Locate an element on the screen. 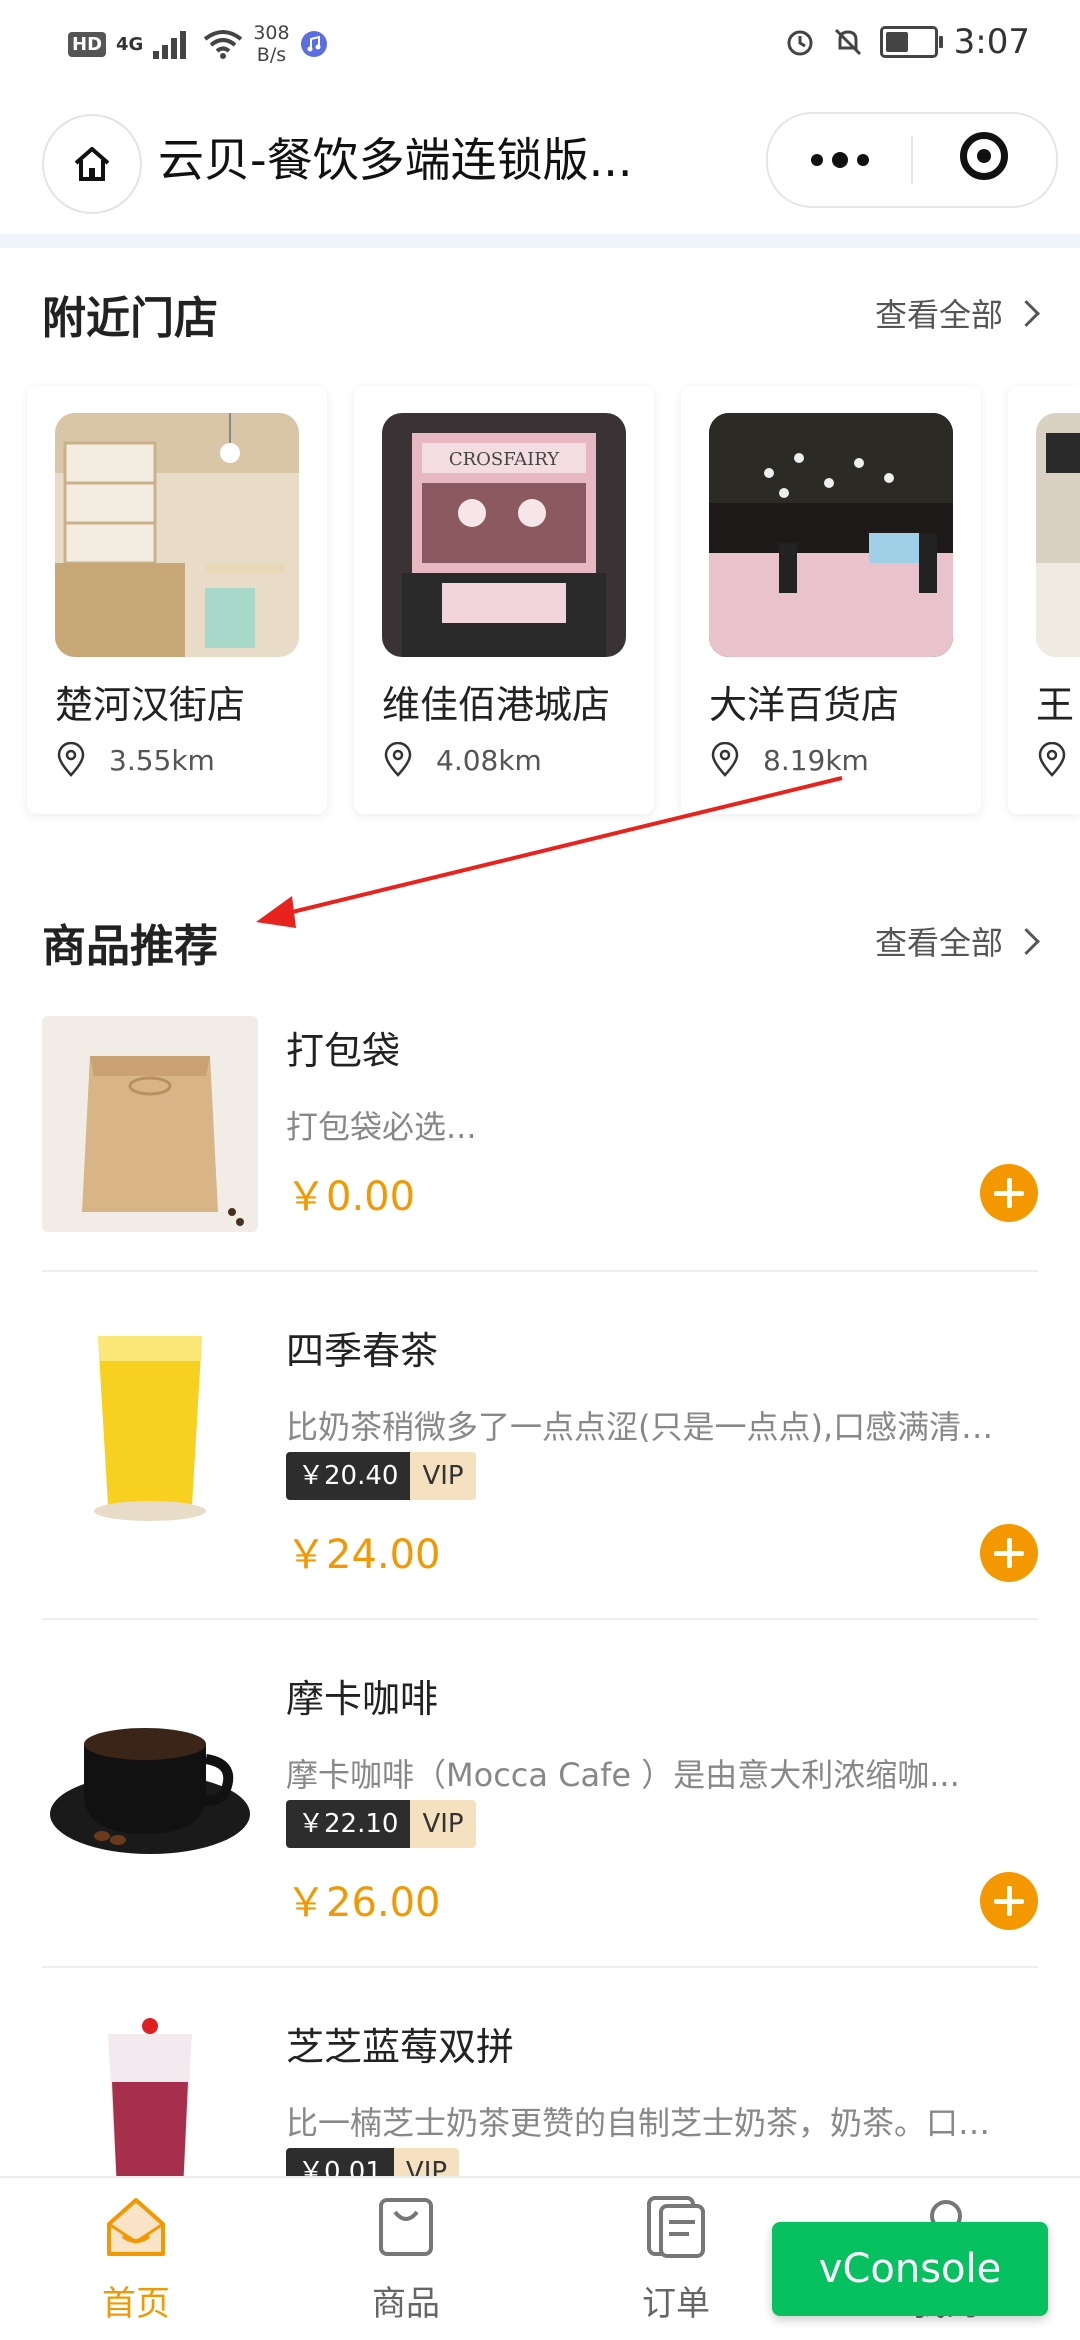 The width and height of the screenshot is (1080, 2340). store-distance: 8.19km is located at coordinates (789, 760).